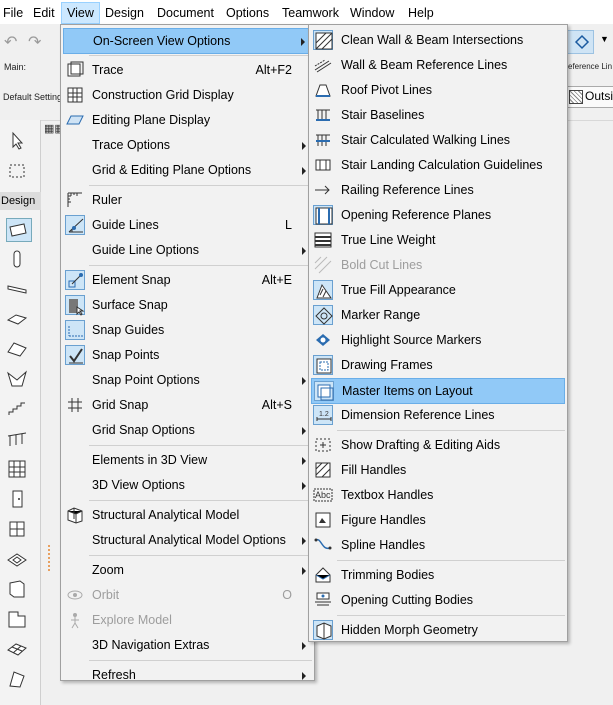  I want to click on menu-file: File, so click(13, 13).